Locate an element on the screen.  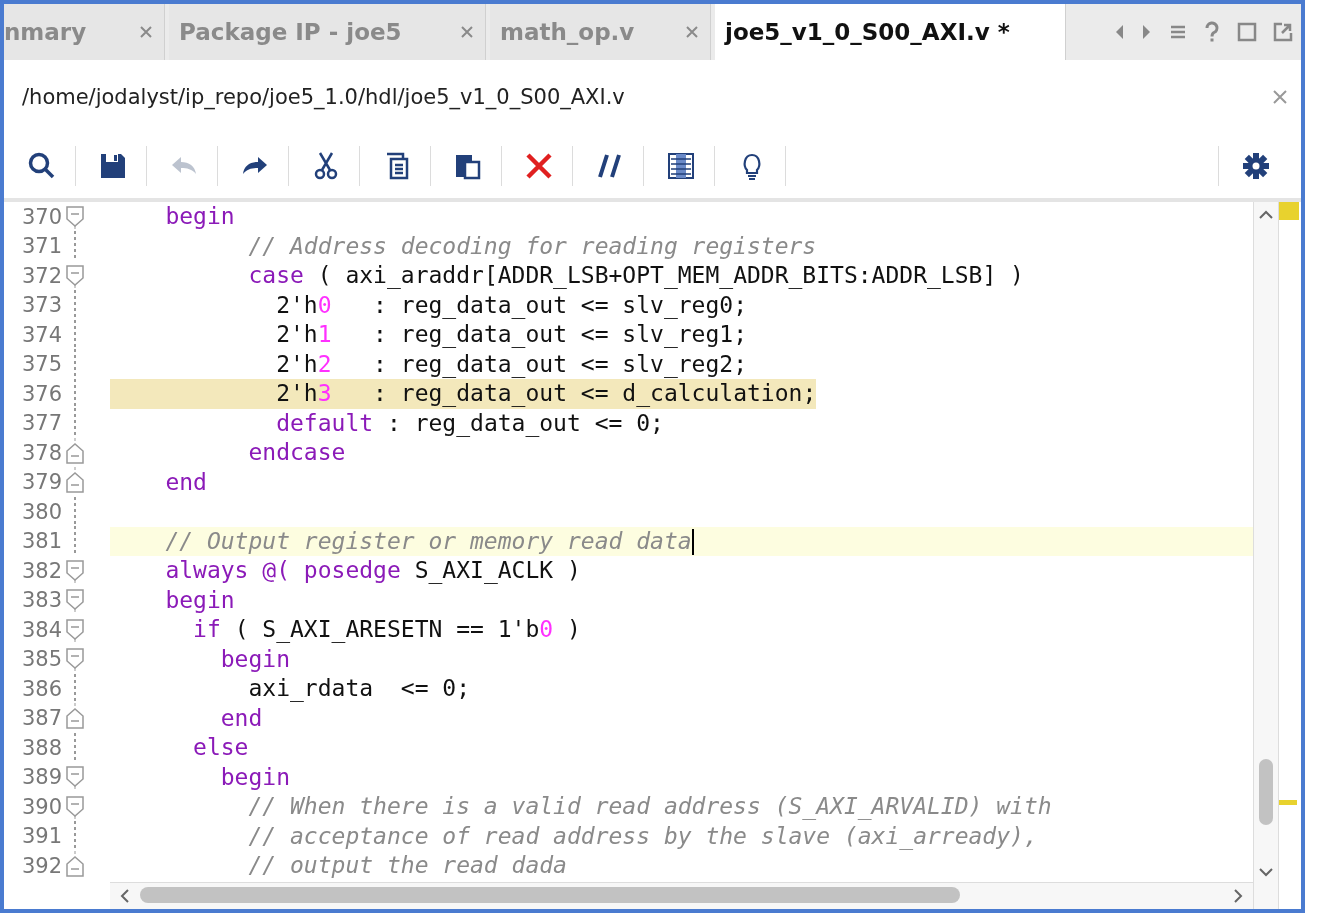
line-number: 380 is located at coordinates (41, 511).